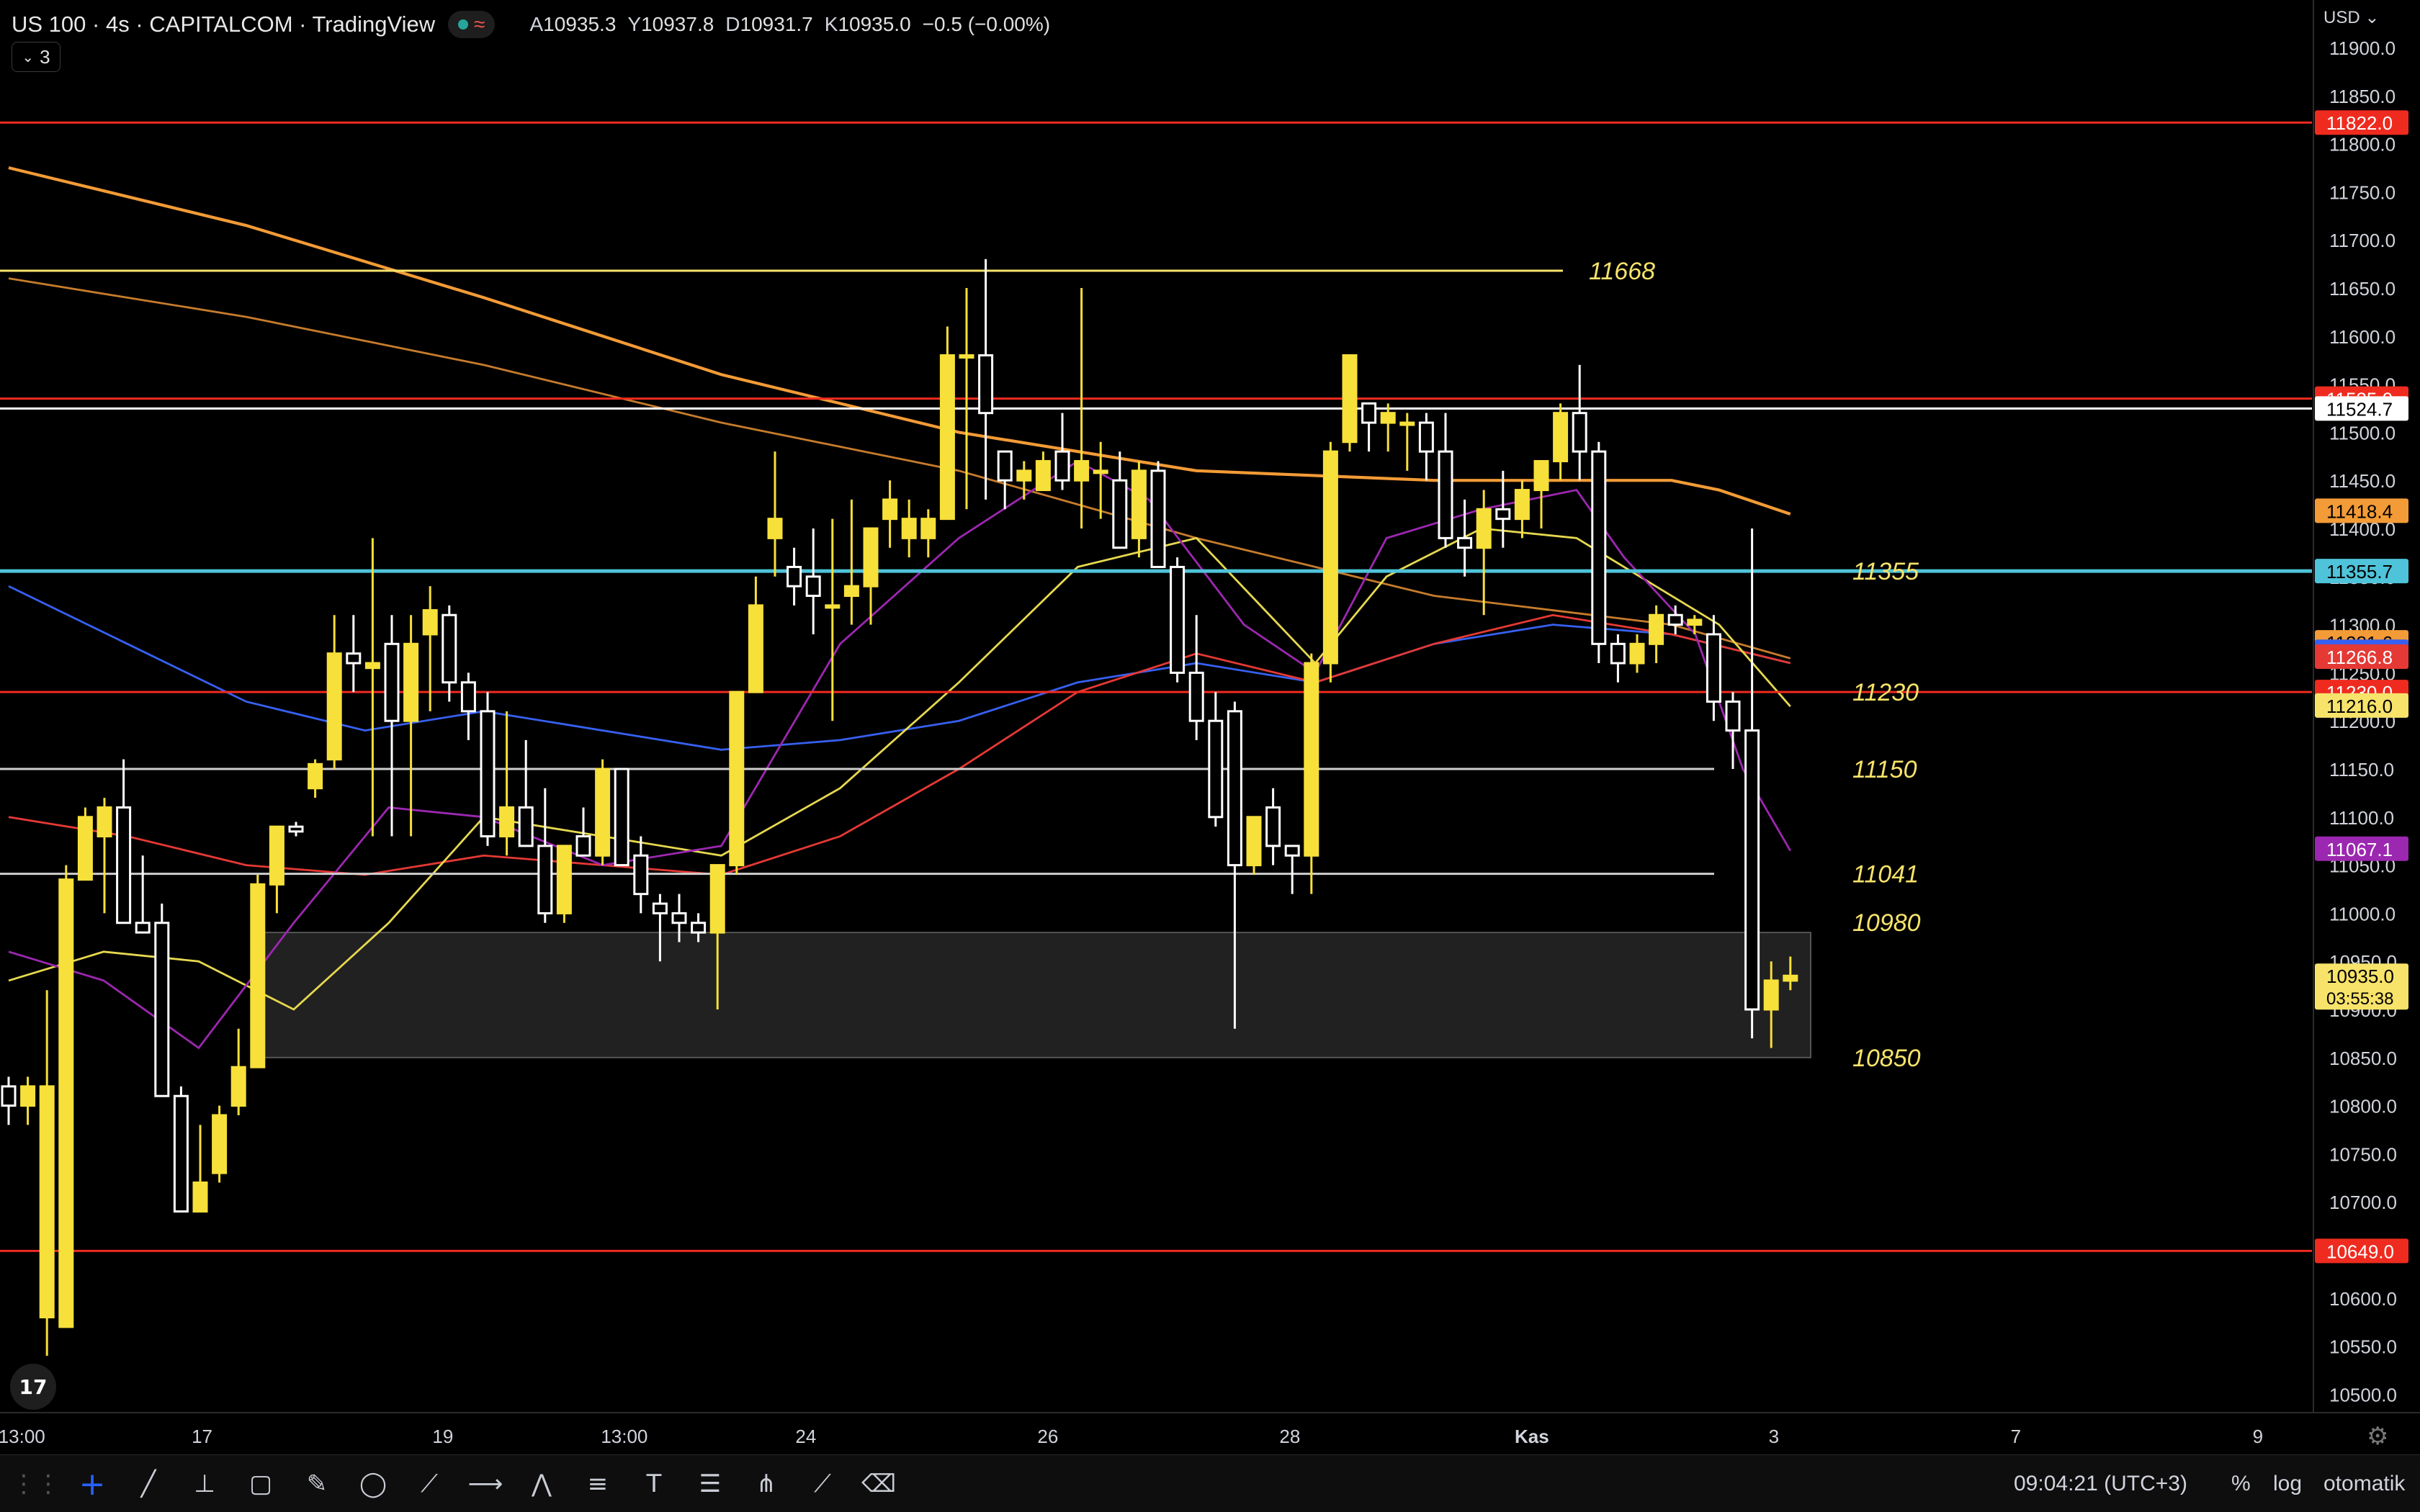 The width and height of the screenshot is (2420, 1512). I want to click on indicators-collapse-button: ⌄ 3, so click(36, 57).